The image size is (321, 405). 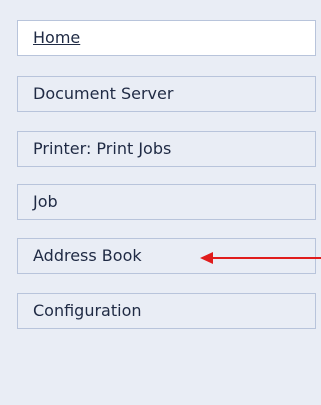 I want to click on sidebar-item-label: Document Server, so click(x=103, y=93).